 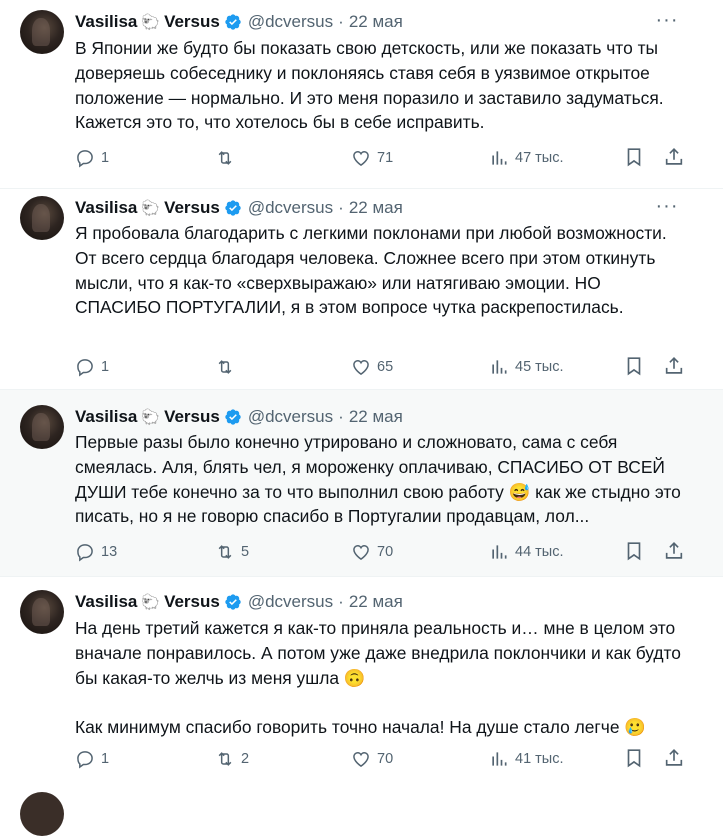 I want to click on views-count: 44 тыс., so click(x=539, y=552).